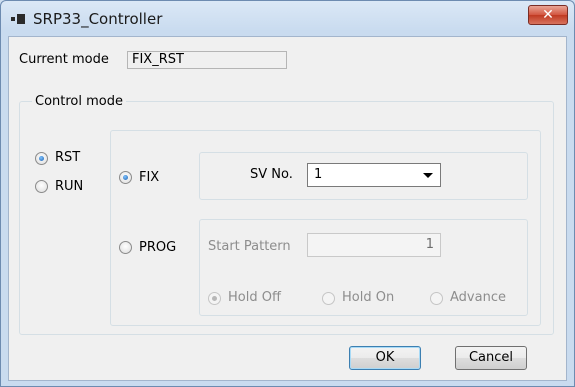  What do you see at coordinates (254, 297) in the screenshot?
I see `hold-off-label: Hold Off` at bounding box center [254, 297].